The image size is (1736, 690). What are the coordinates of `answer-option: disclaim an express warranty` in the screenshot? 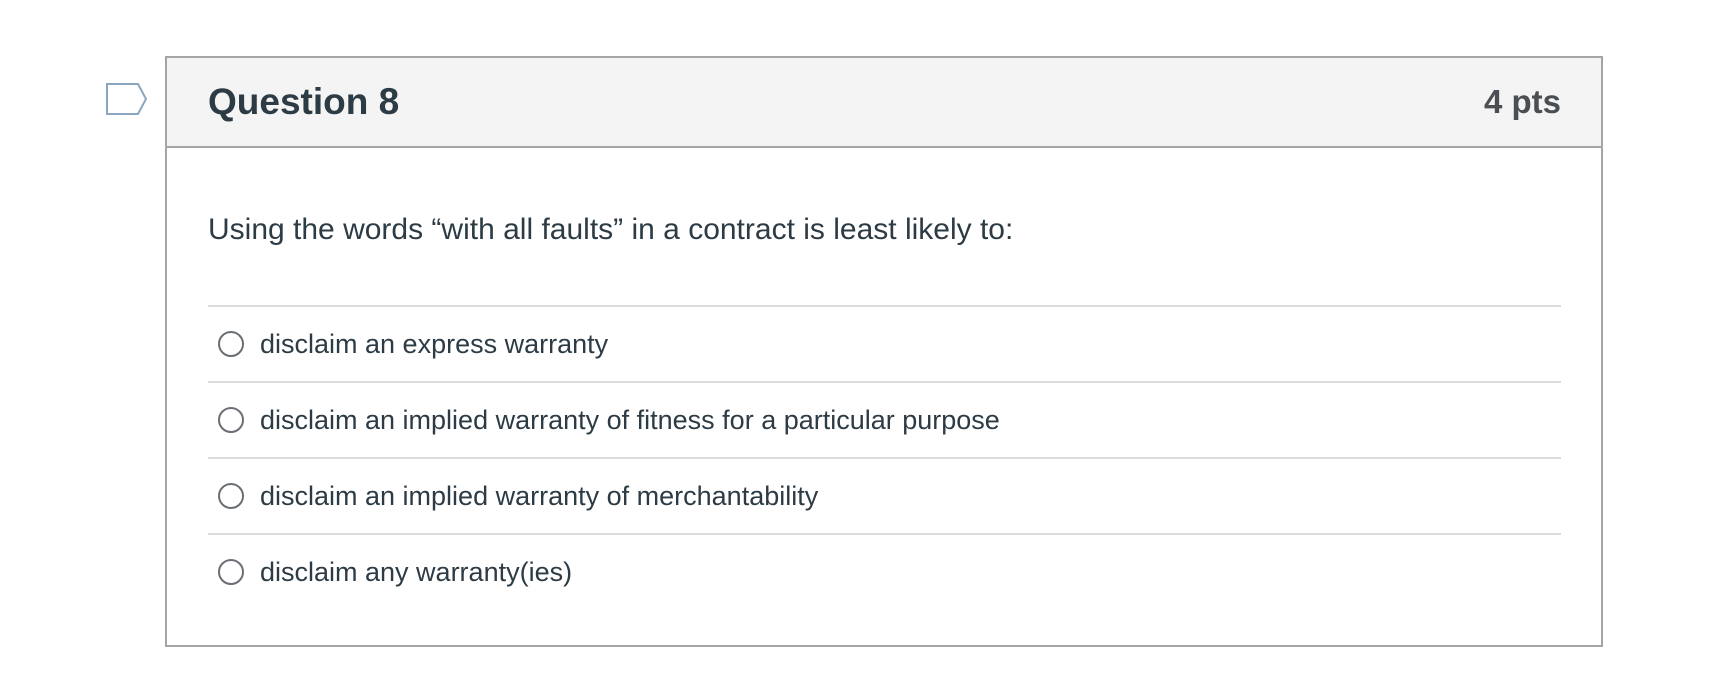 It's located at (884, 345).